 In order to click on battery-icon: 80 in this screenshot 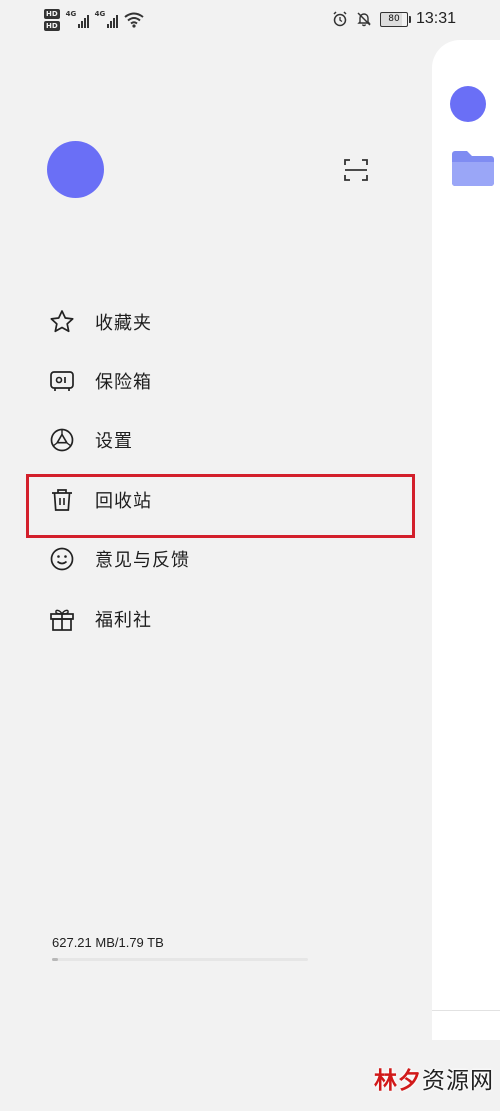, I will do `click(395, 19)`.